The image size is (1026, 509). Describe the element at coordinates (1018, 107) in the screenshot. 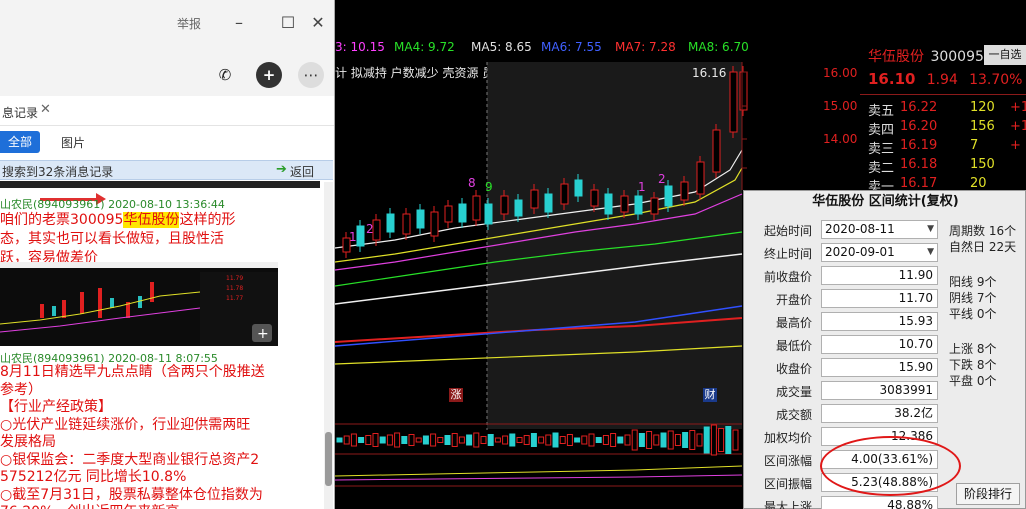

I see `sell-extra: +12` at that location.